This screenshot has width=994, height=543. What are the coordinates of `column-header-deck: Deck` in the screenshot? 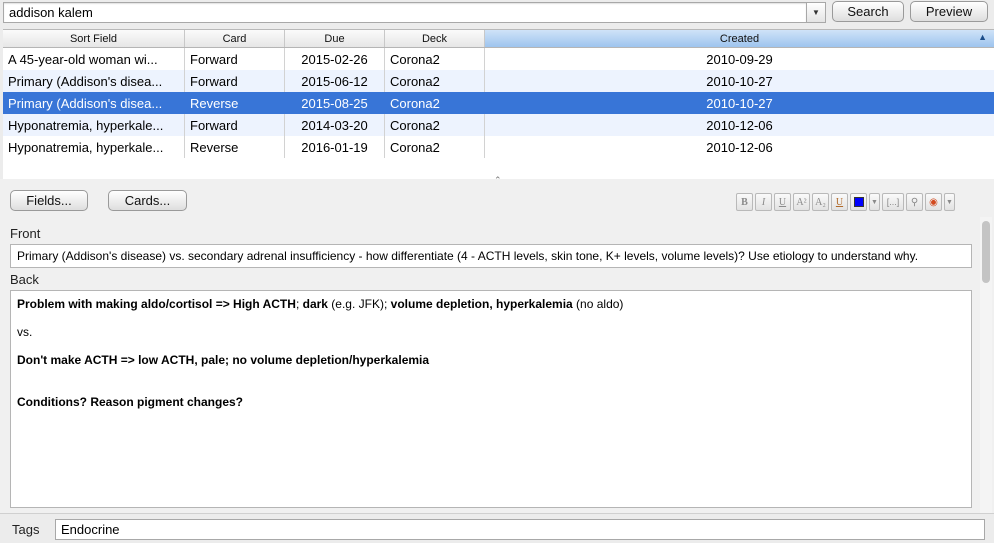 It's located at (435, 38).